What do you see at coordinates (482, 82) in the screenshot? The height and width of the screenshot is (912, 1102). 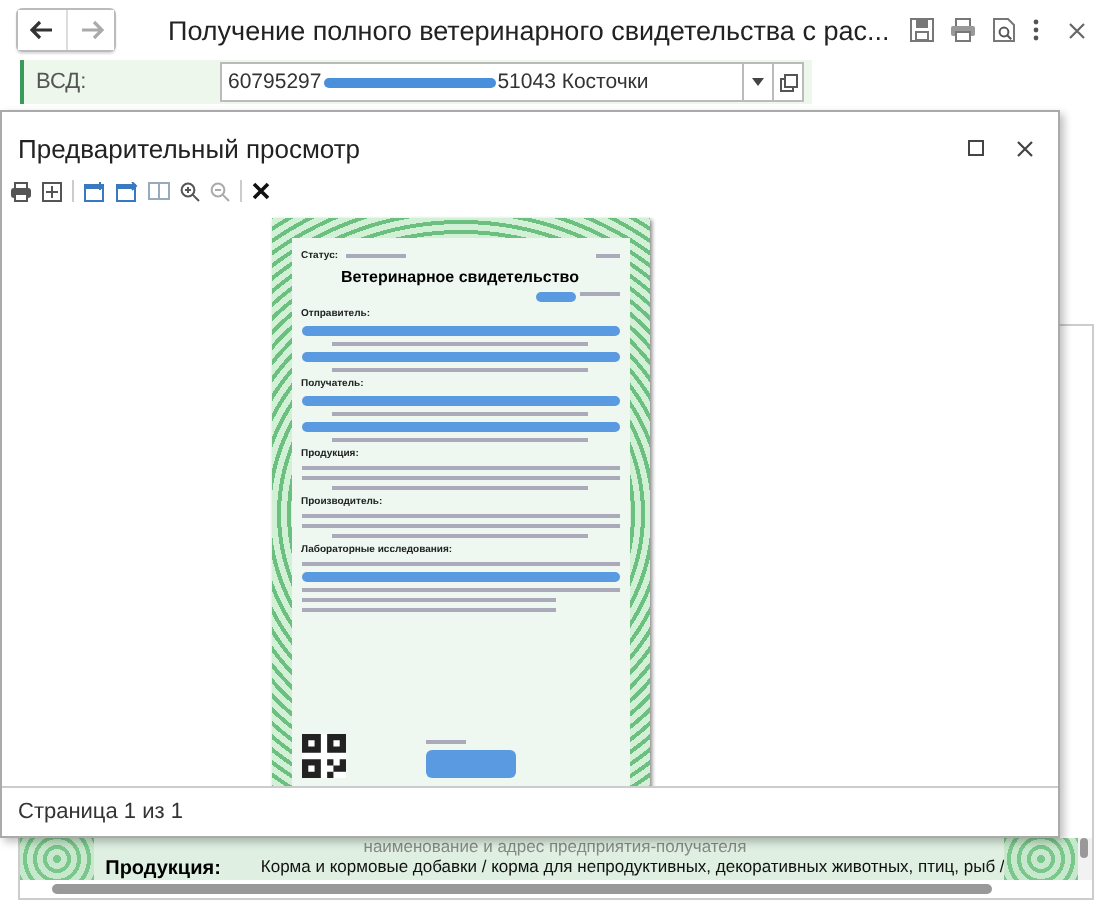 I see `vsd-field: 60795297 51043 Косточки` at bounding box center [482, 82].